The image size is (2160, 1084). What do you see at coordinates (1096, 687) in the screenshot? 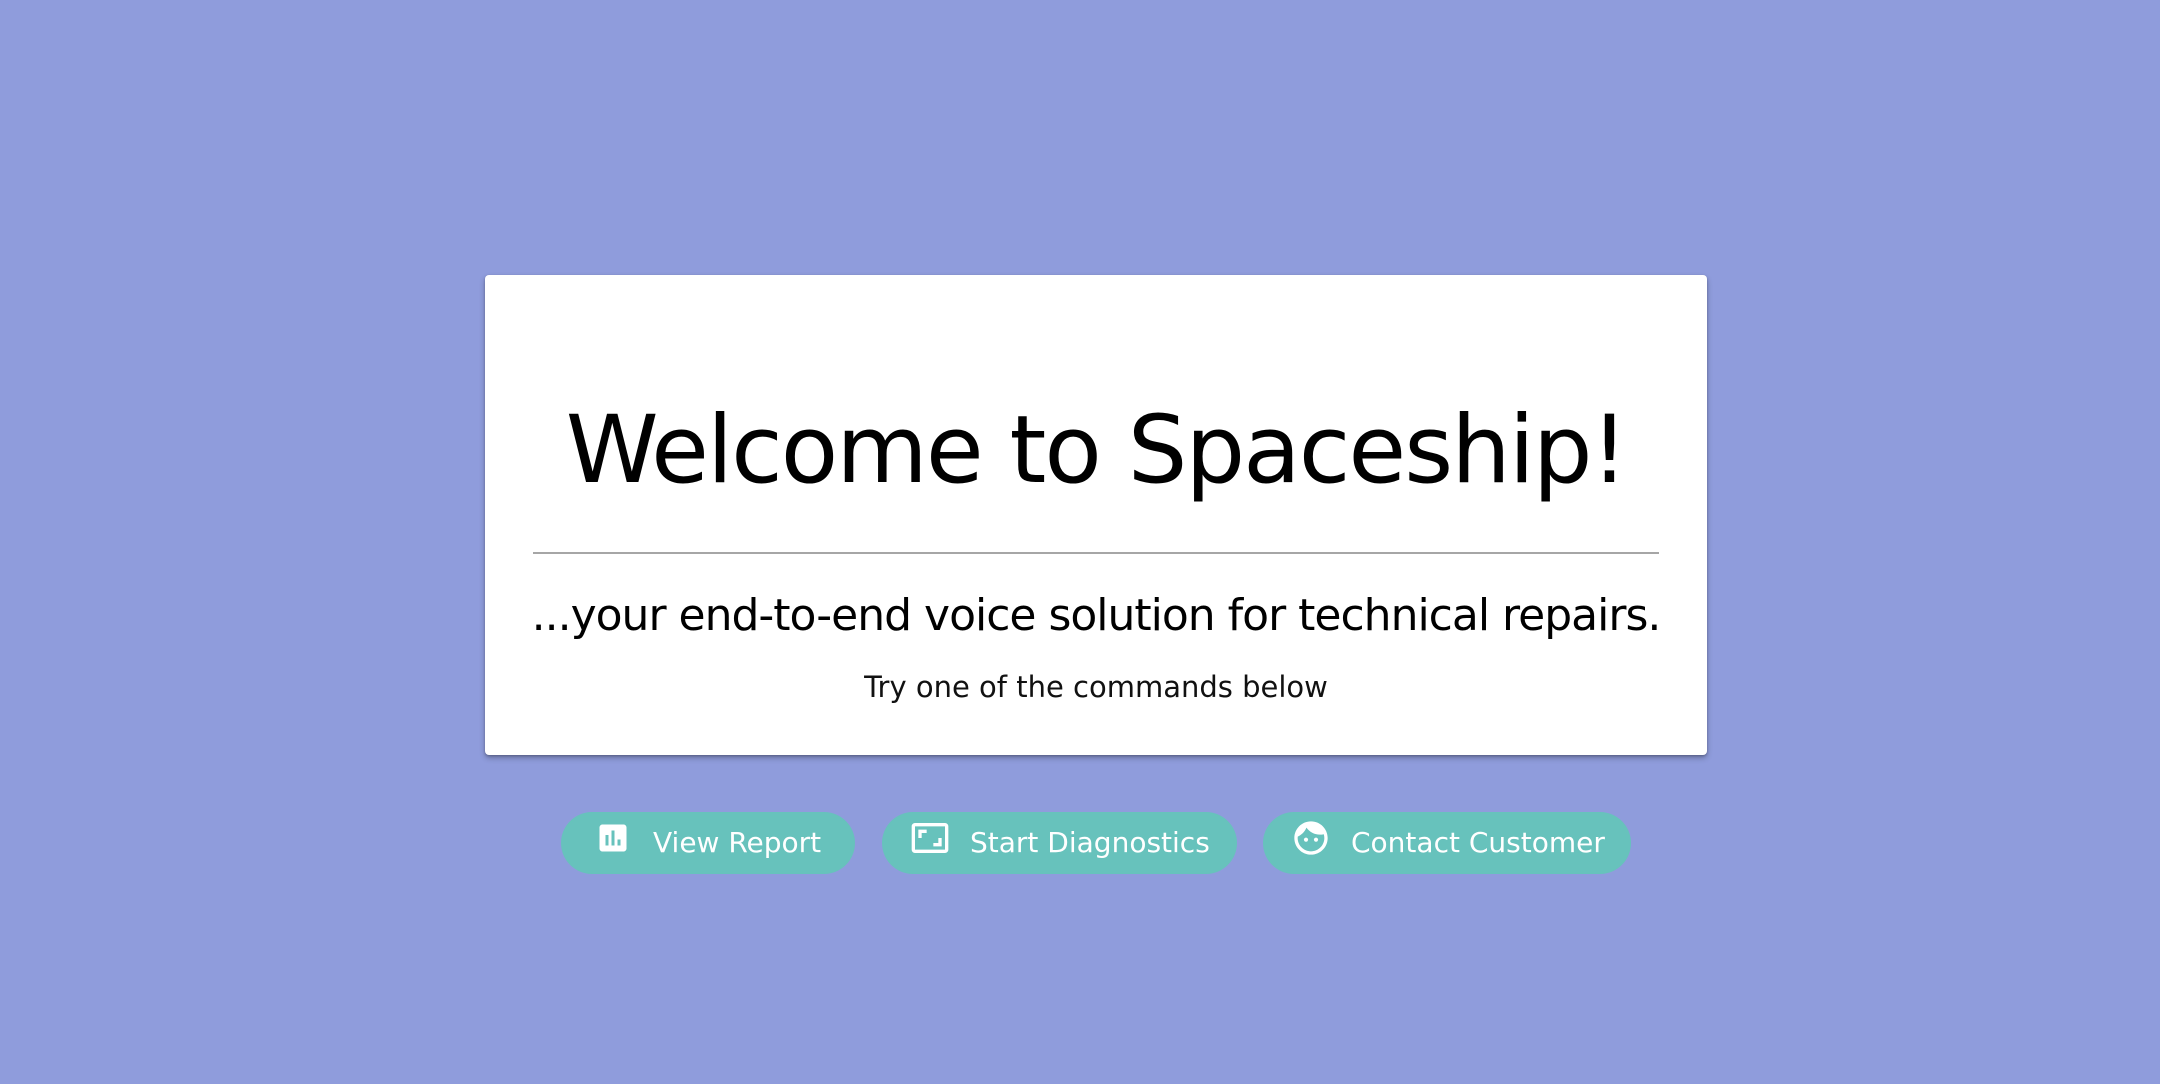
I see `command-hint: Try one of the commands below` at bounding box center [1096, 687].